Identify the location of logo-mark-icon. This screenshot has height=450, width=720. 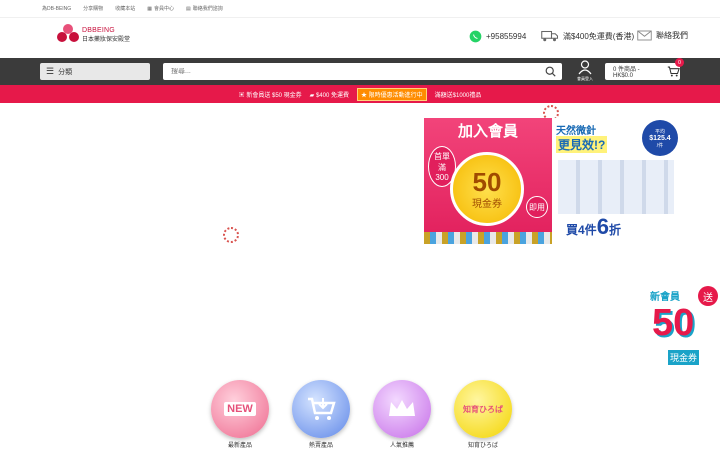
(68, 35).